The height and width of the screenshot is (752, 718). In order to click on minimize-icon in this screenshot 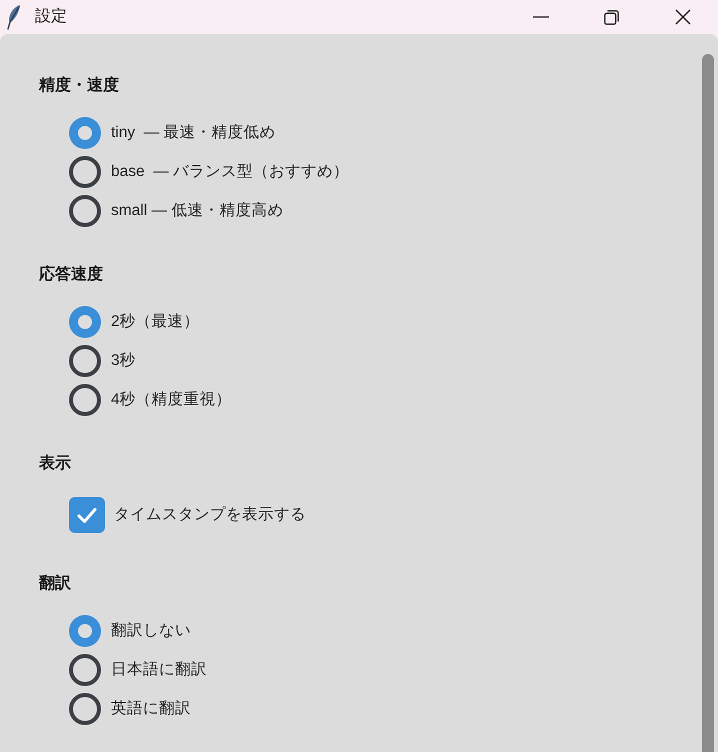, I will do `click(540, 17)`.